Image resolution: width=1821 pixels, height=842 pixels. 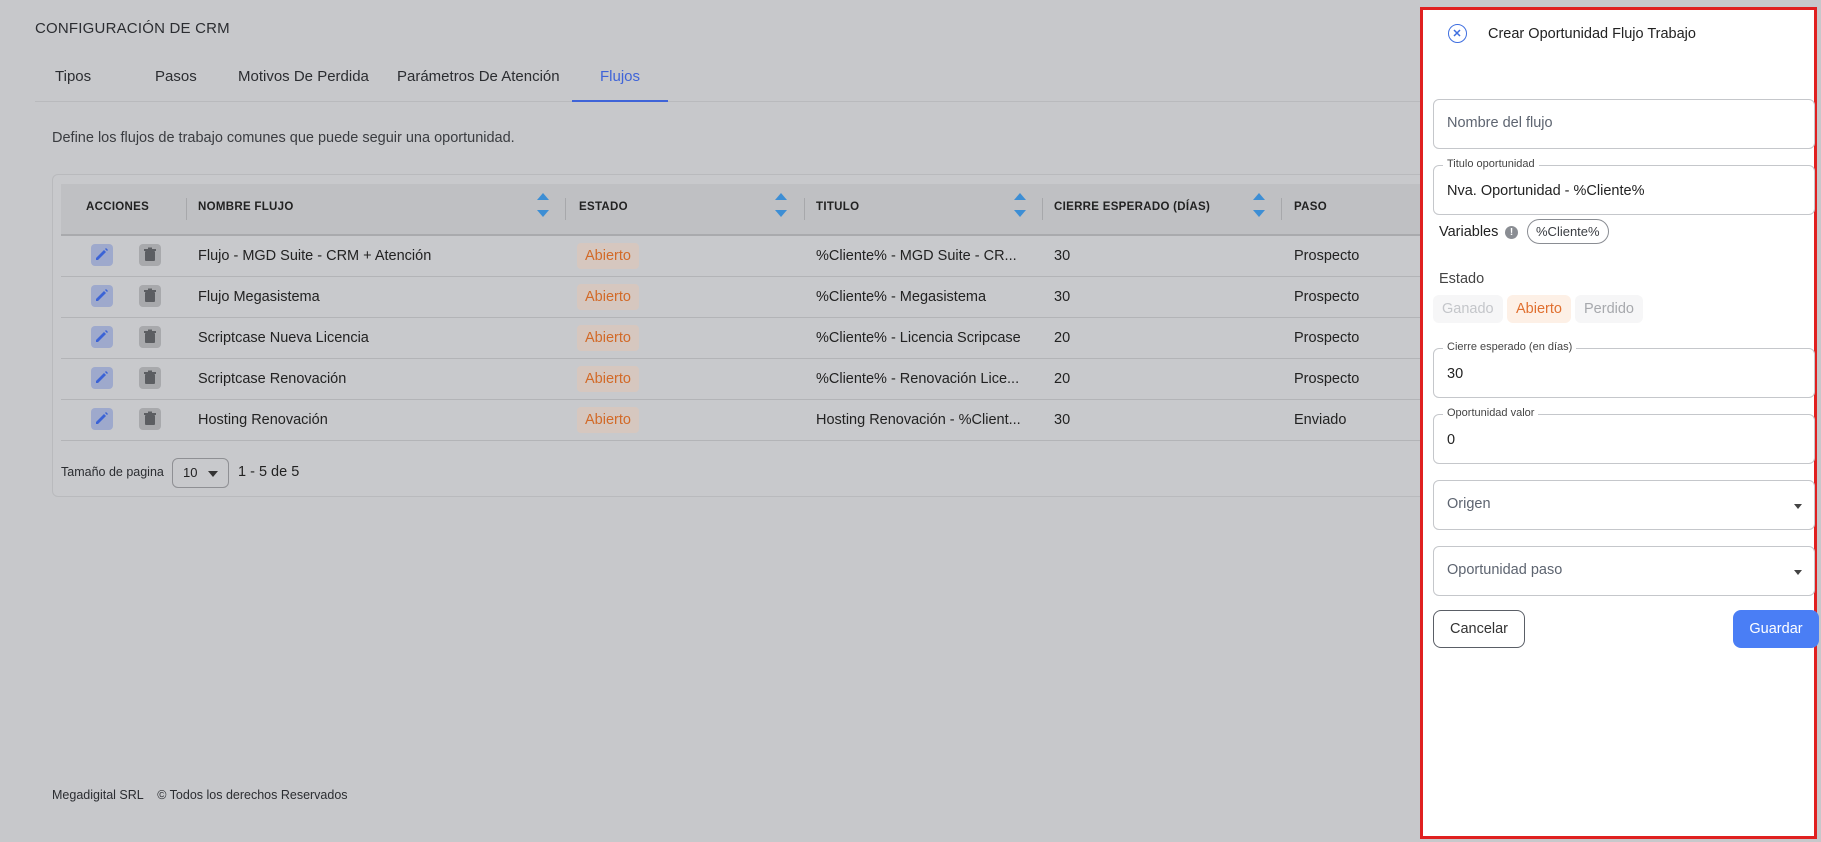 I want to click on estado-perdido-button: Perdido, so click(x=1609, y=309).